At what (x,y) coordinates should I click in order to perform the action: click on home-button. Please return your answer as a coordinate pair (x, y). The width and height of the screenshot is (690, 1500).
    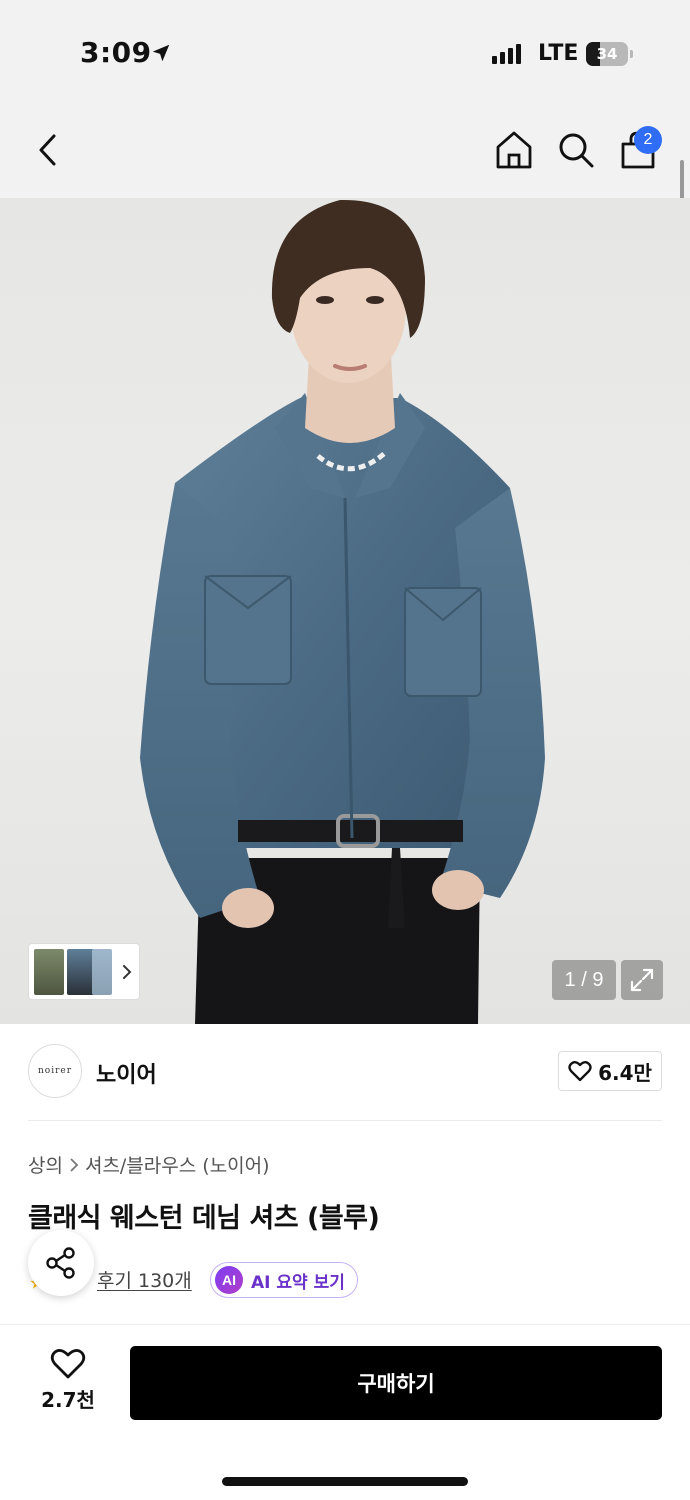
    Looking at the image, I should click on (514, 150).